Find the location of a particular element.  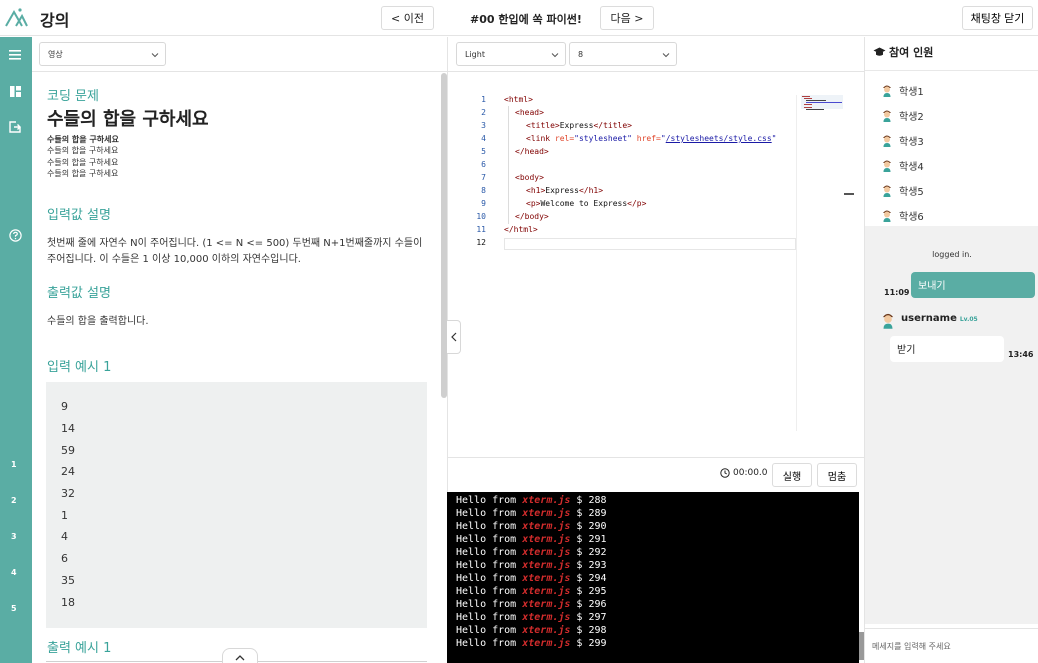

minimap is located at coordinates (819, 263).